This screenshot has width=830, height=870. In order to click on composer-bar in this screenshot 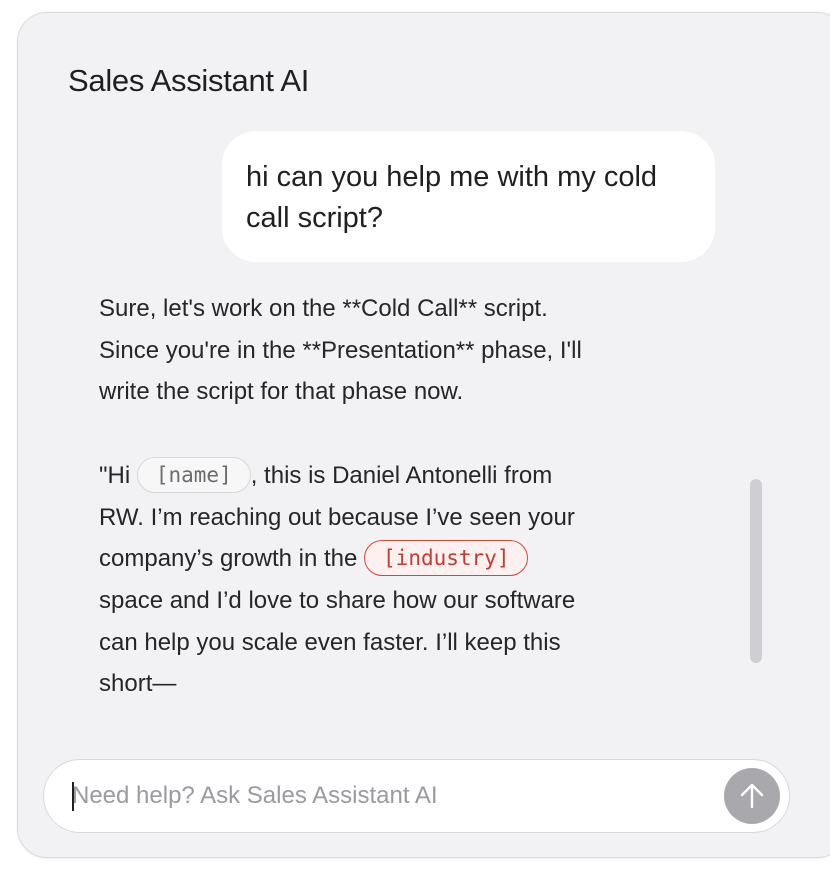, I will do `click(416, 796)`.